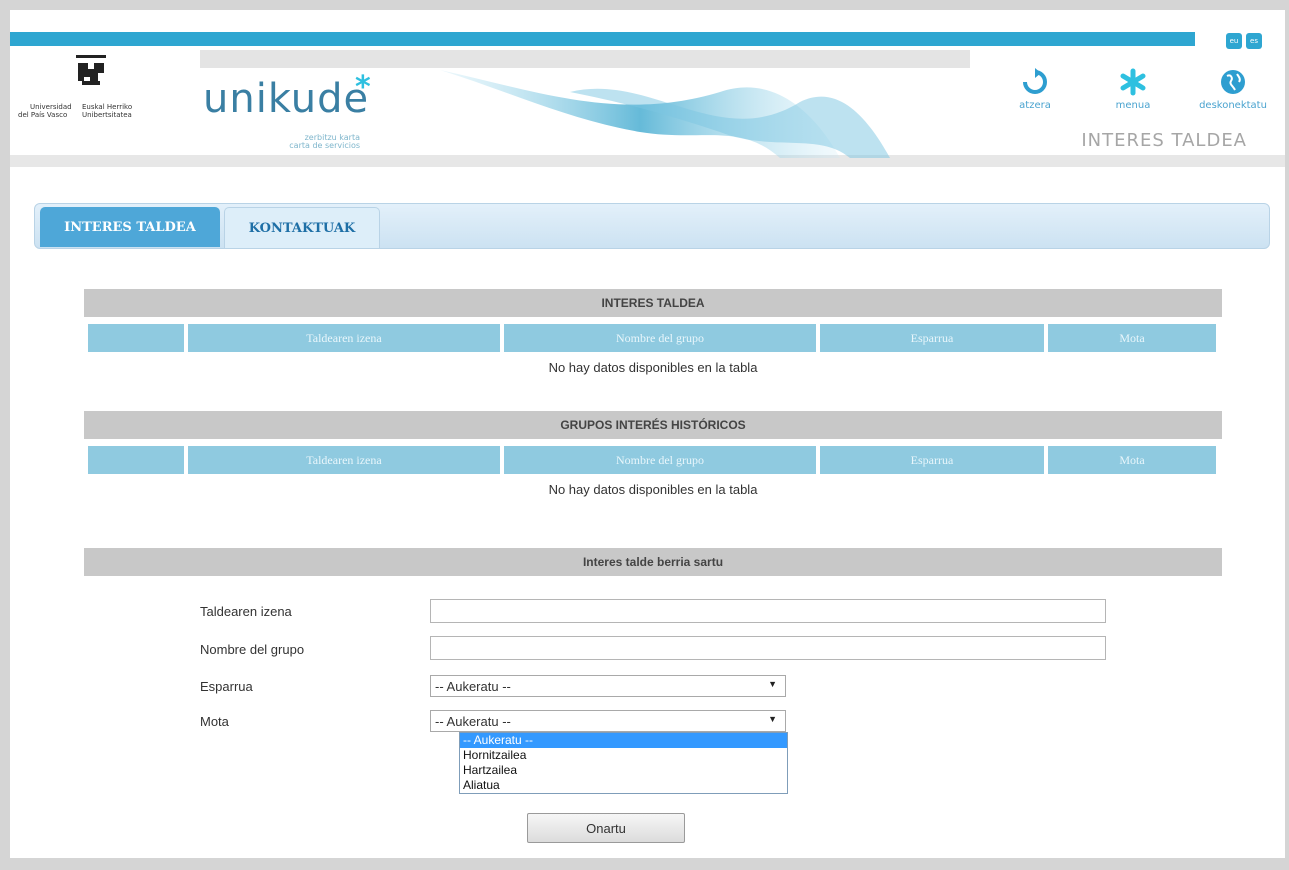 The image size is (1289, 870). What do you see at coordinates (623, 755) in the screenshot?
I see `mota-option: Hornitzailea` at bounding box center [623, 755].